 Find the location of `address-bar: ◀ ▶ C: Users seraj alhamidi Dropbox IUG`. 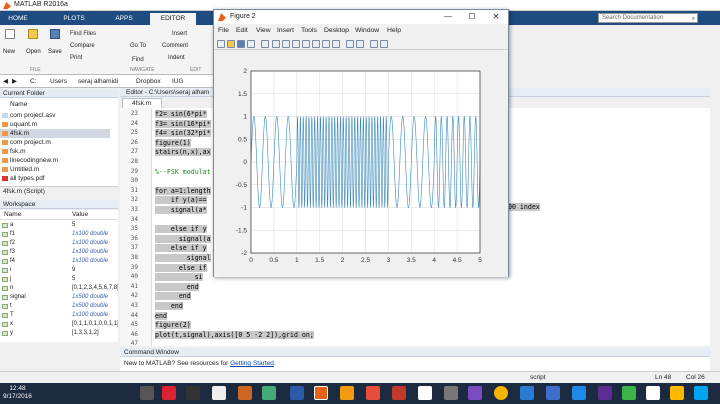

address-bar: ◀ ▶ C: Users seraj alhamidi Dropbox IUG is located at coordinates (107, 81).